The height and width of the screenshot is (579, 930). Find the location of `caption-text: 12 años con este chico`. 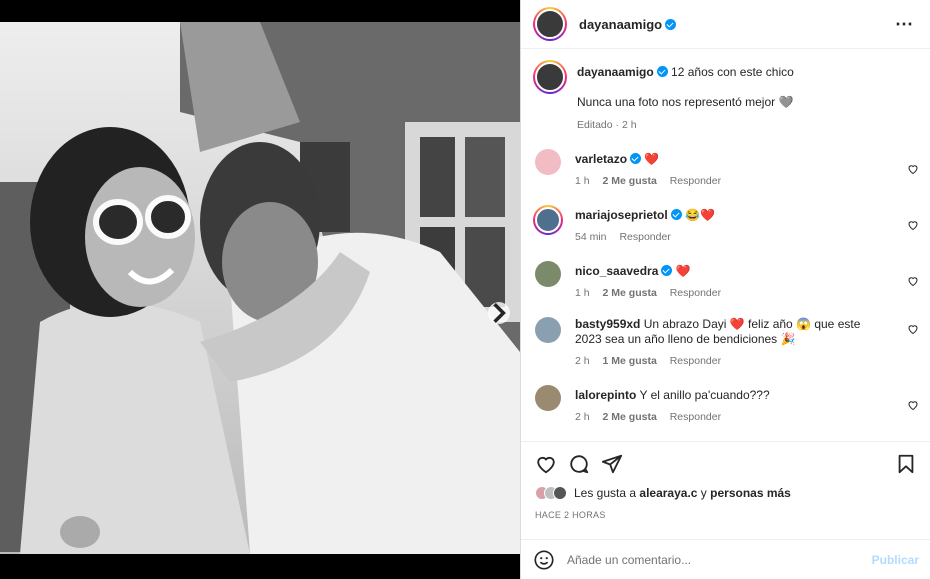

caption-text: 12 años con este chico is located at coordinates (732, 72).